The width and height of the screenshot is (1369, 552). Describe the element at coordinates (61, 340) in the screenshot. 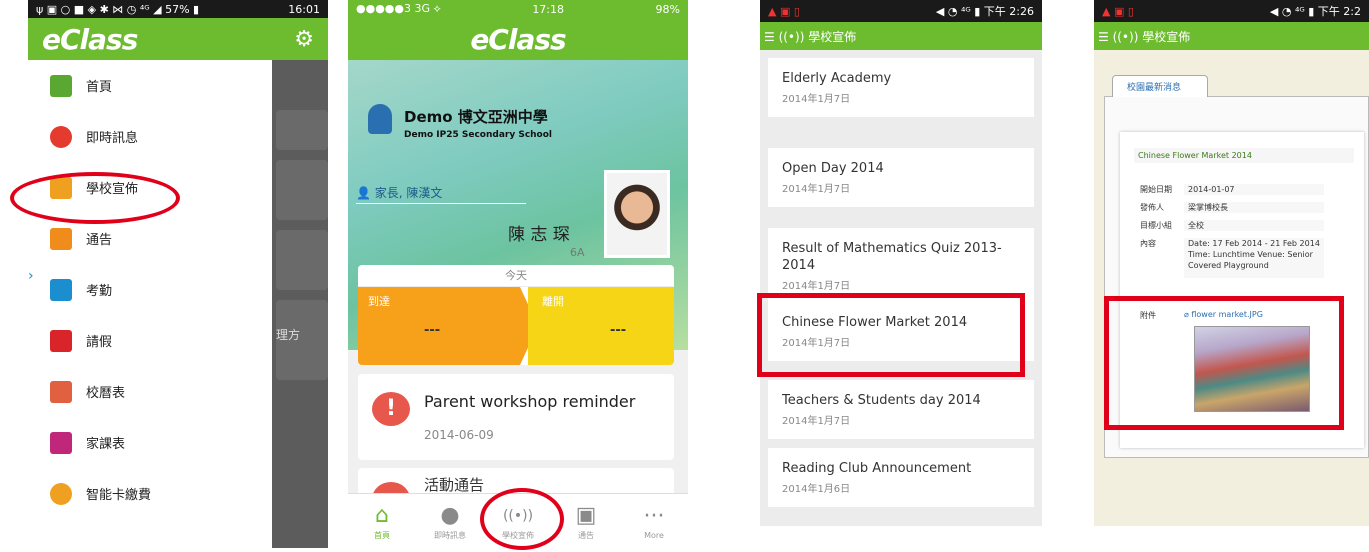

I see `leave-icon` at that location.